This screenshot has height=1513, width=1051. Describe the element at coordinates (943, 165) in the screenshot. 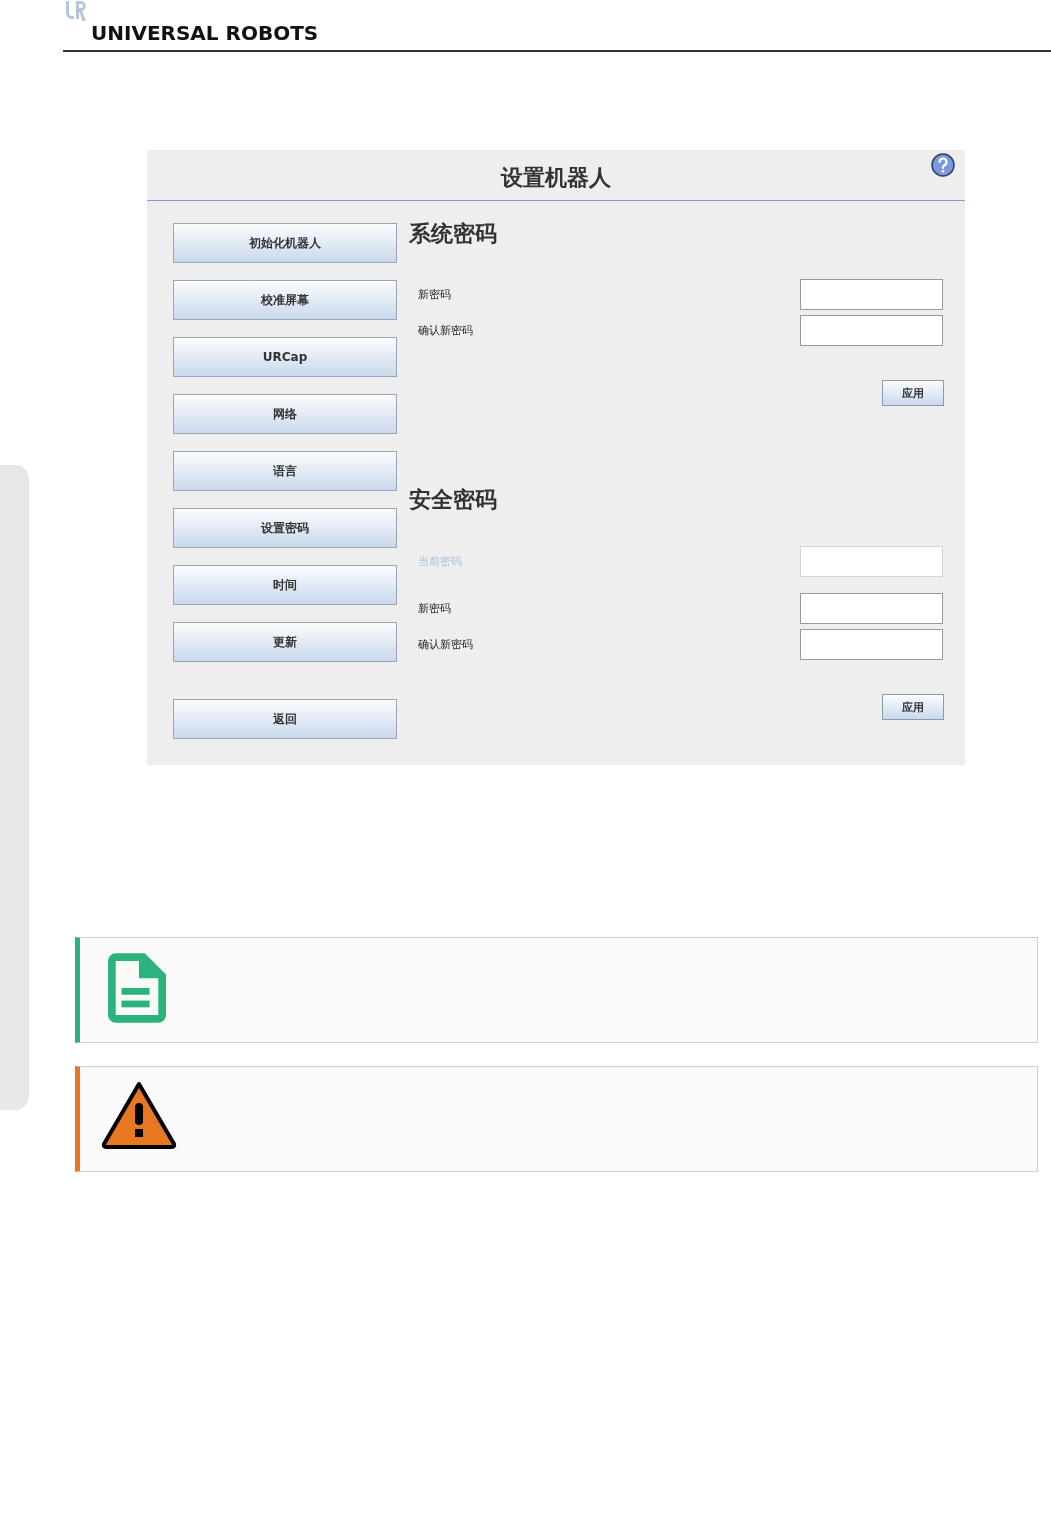

I see `help-icon` at that location.